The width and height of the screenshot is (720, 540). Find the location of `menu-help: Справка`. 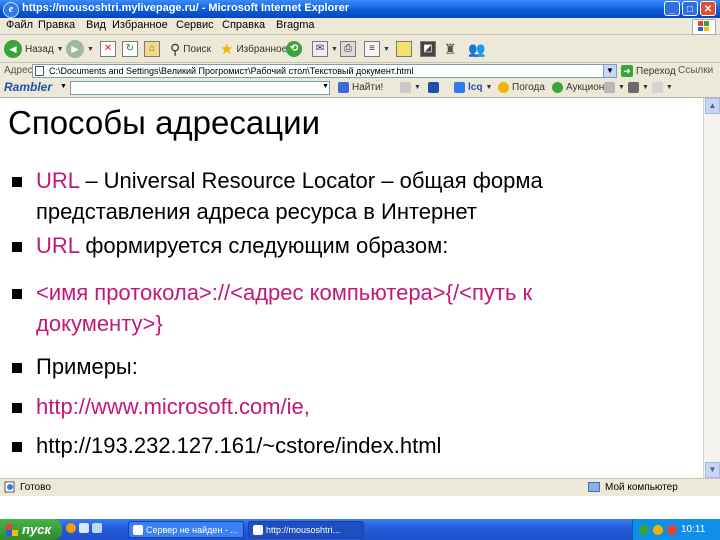

menu-help: Справка is located at coordinates (243, 25).